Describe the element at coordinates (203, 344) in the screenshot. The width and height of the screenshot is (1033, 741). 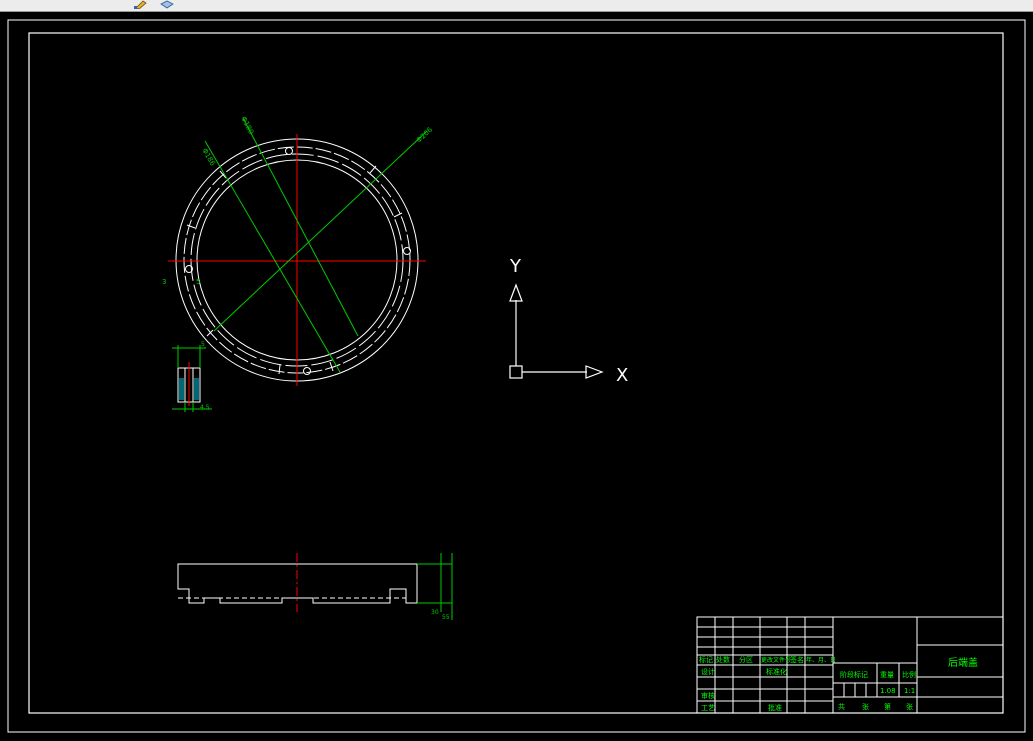
I see `dim-detail-top: 5` at that location.